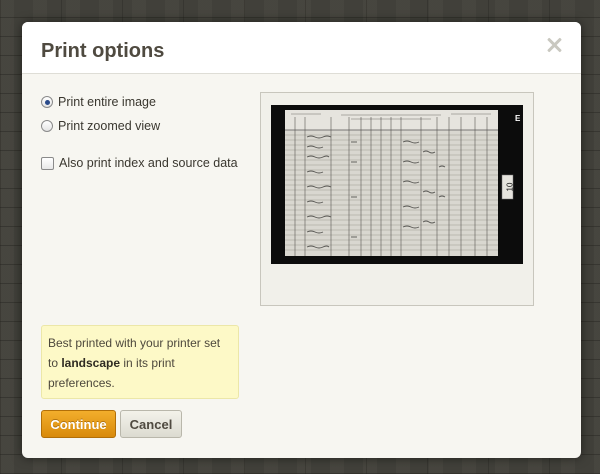 This screenshot has width=600, height=474. What do you see at coordinates (301, 48) in the screenshot?
I see `dialog-header: Print options` at bounding box center [301, 48].